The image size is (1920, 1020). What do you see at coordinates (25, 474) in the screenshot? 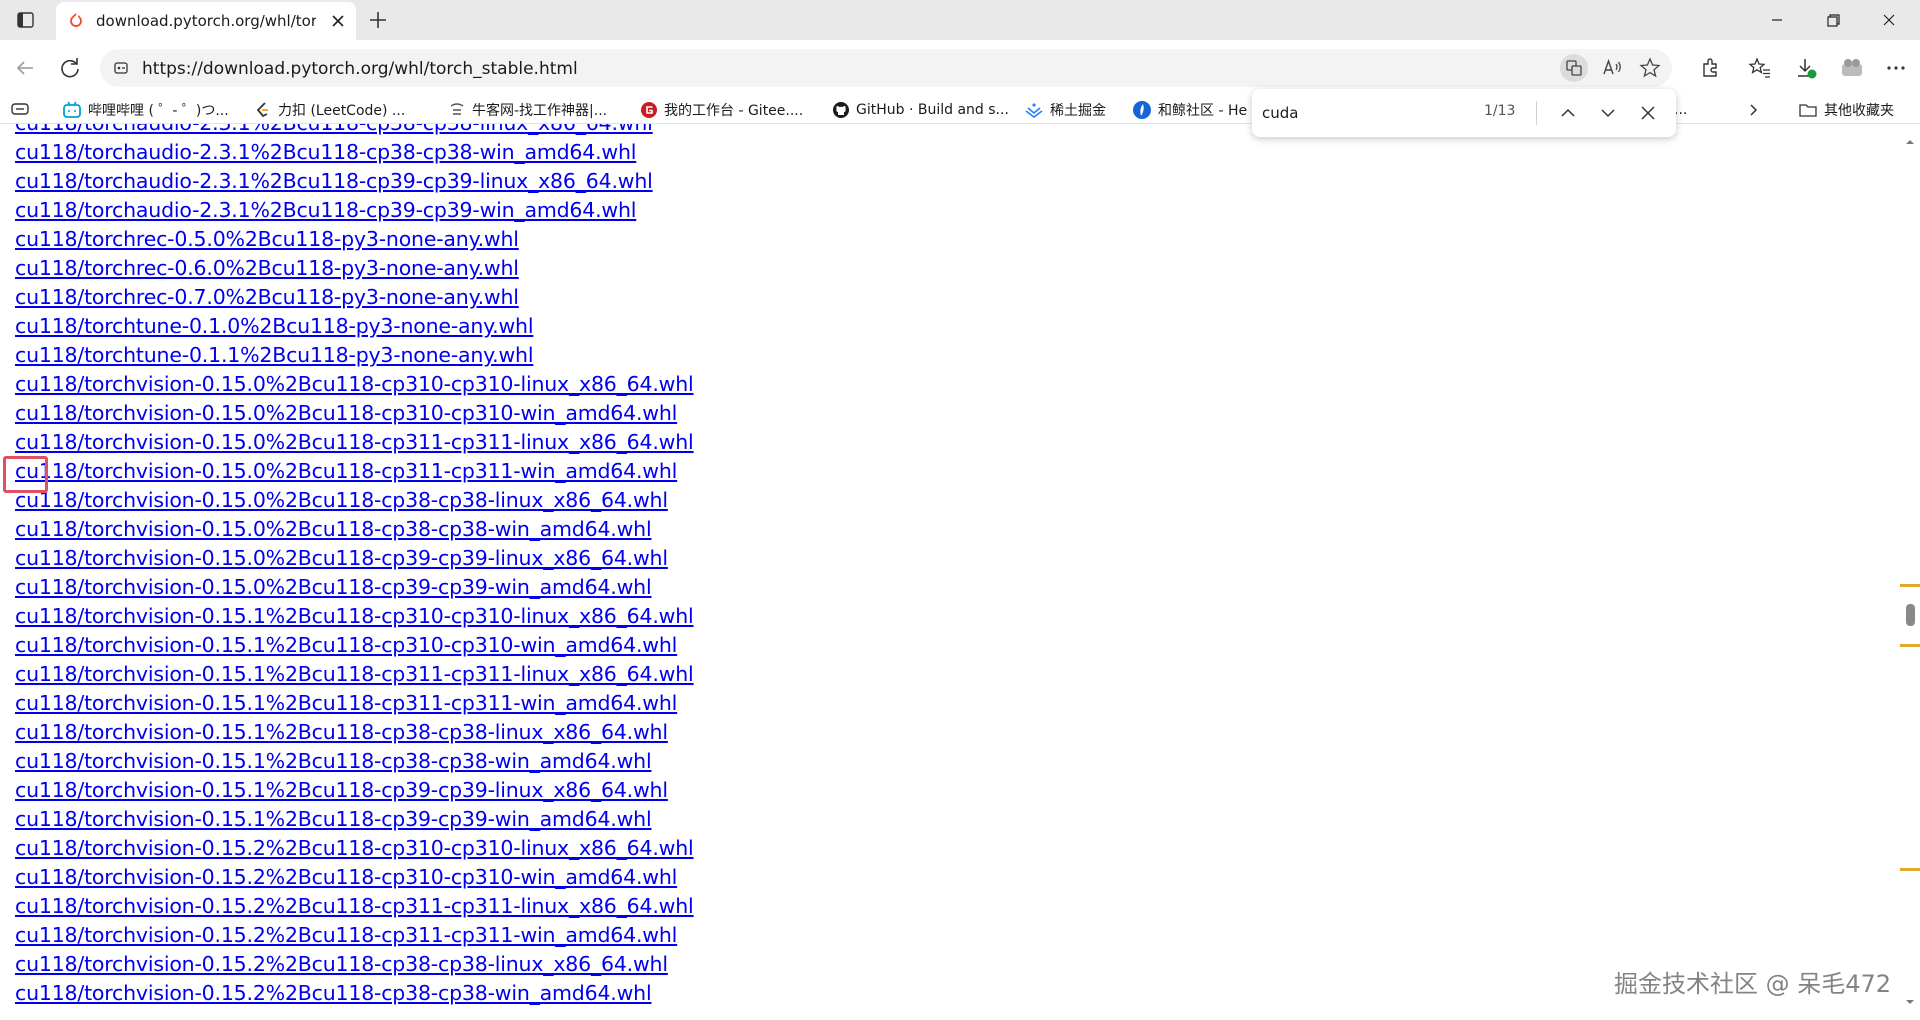
I see `find-match-highlight` at bounding box center [25, 474].